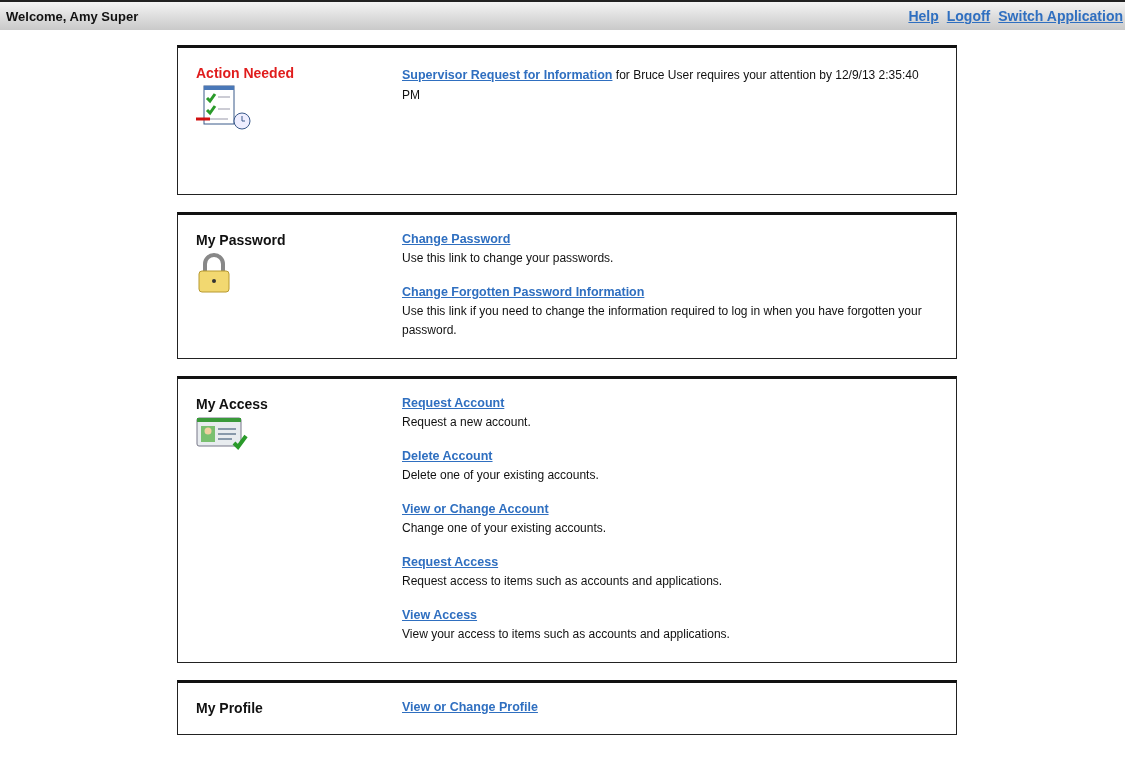 Image resolution: width=1125 pixels, height=761 pixels. I want to click on link-description: Use this link to change your passwords., so click(508, 258).